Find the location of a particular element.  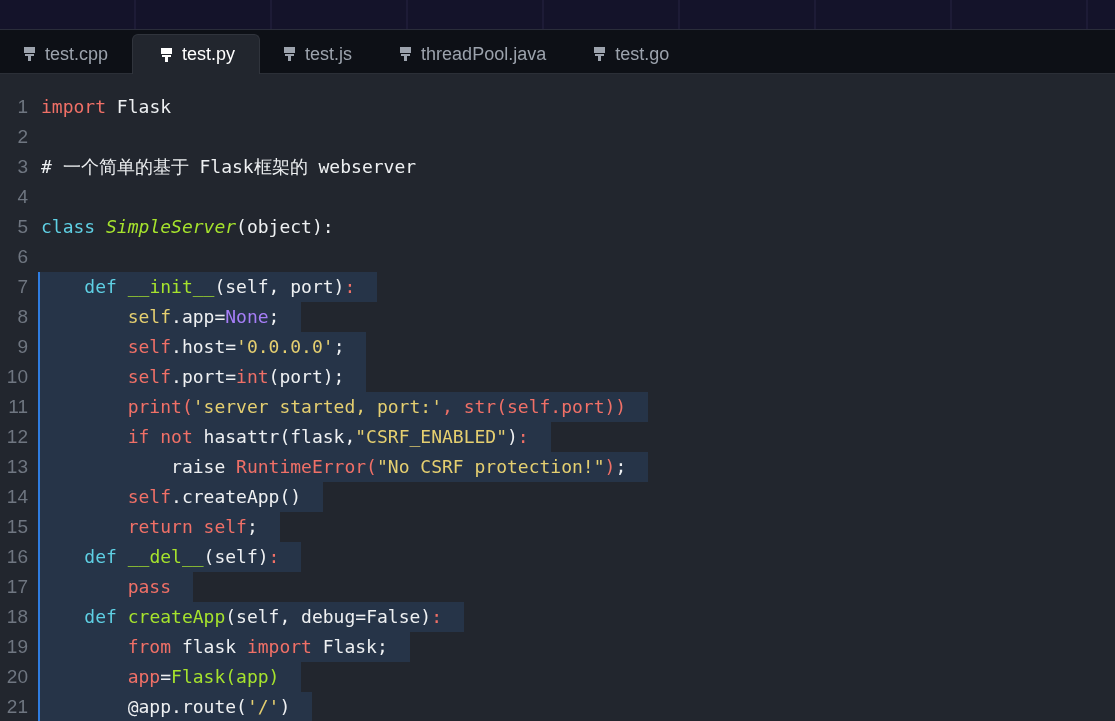

line-number: 2 is located at coordinates (22, 137).